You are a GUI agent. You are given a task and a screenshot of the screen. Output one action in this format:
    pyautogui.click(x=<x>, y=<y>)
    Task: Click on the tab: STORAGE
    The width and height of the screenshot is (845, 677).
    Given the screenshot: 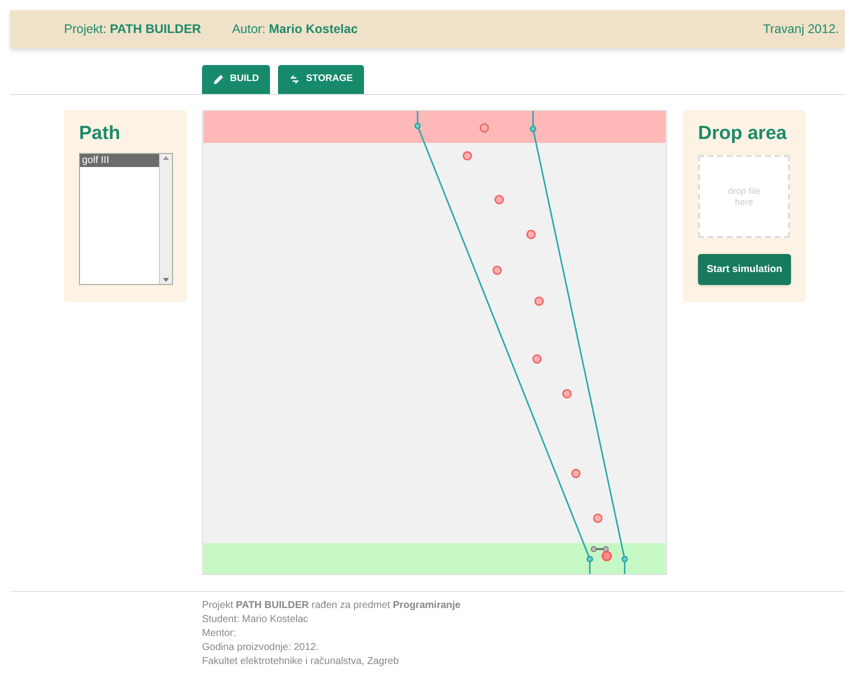 What is the action you would take?
    pyautogui.click(x=321, y=79)
    